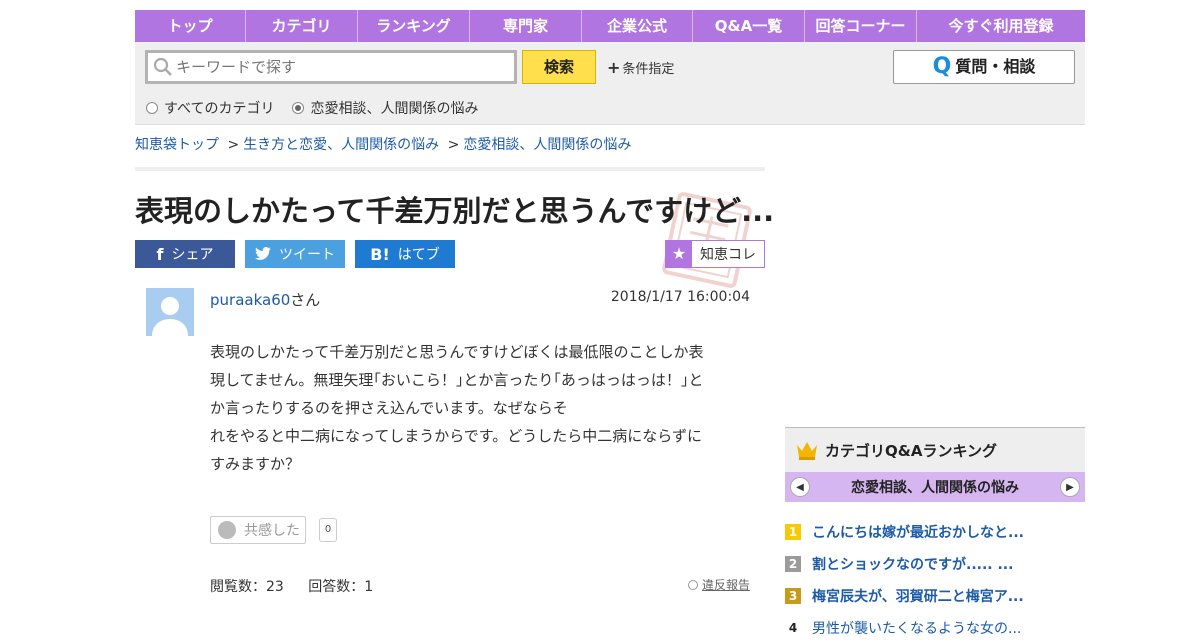  I want to click on chiekore-button: ★ 知恵コレ, so click(715, 254).